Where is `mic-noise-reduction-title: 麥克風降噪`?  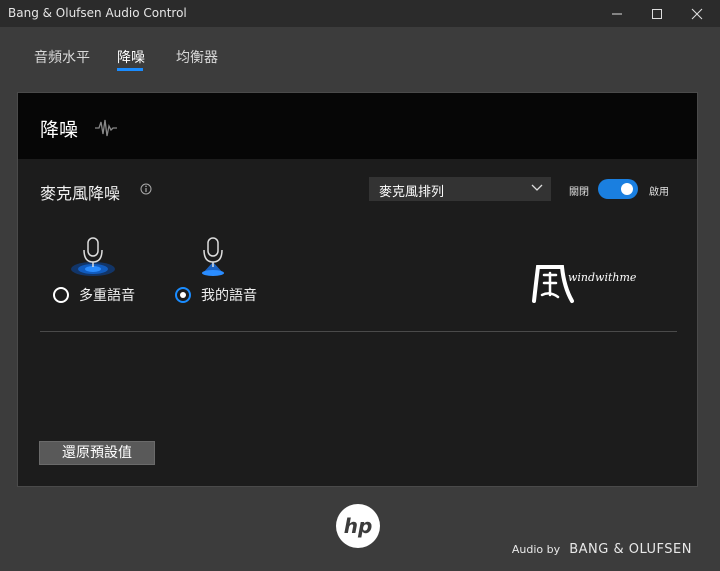
mic-noise-reduction-title: 麥克風降噪 is located at coordinates (80, 193).